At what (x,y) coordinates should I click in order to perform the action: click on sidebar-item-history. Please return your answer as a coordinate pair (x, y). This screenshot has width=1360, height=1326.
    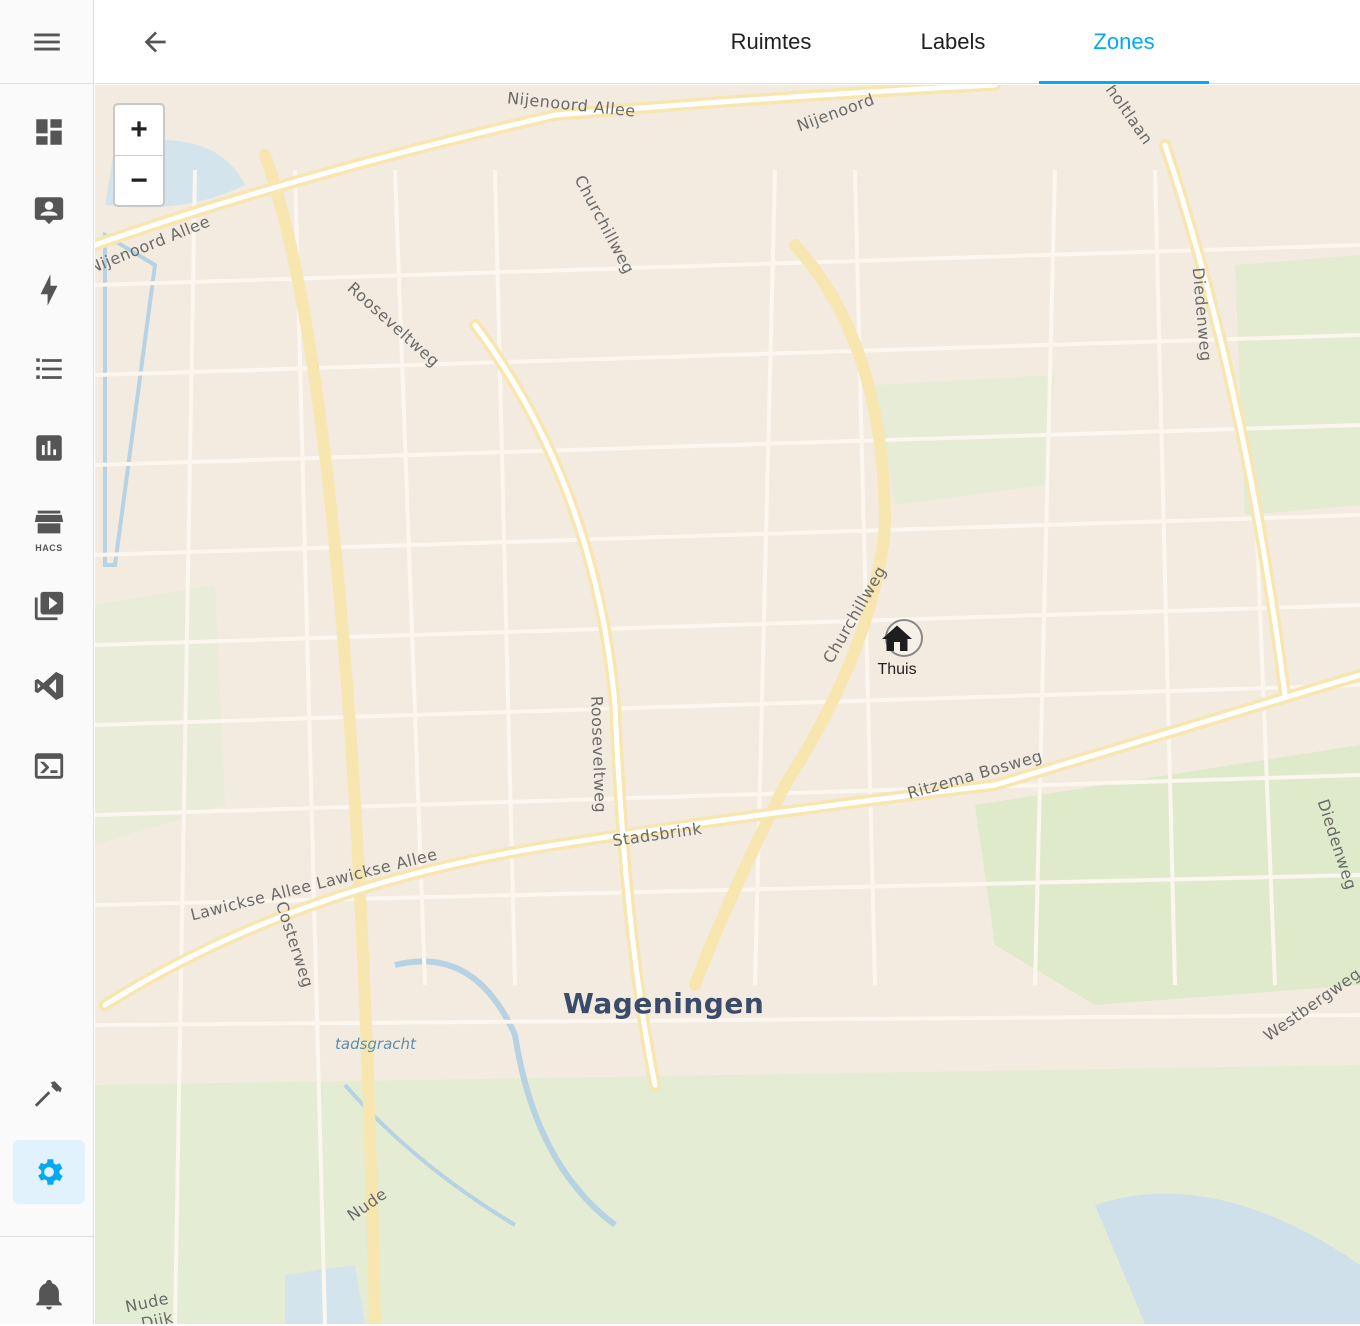
    Looking at the image, I should click on (49, 448).